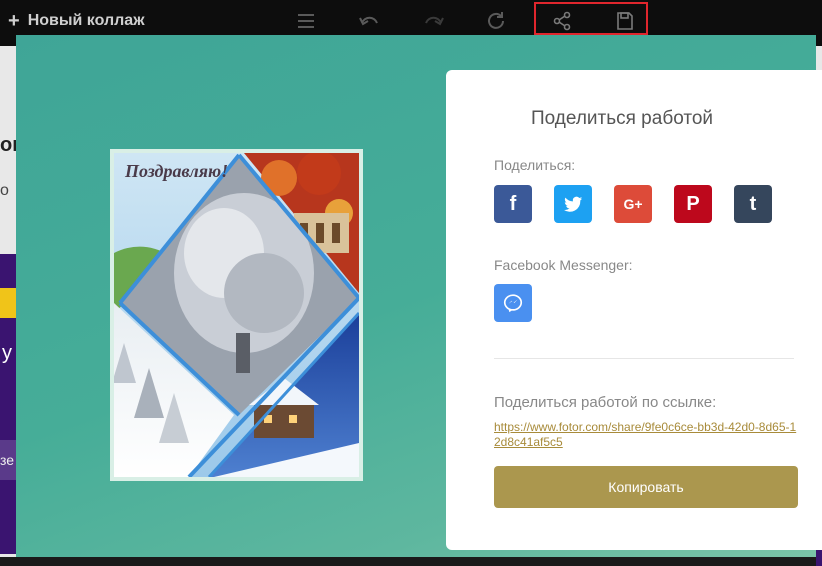 The height and width of the screenshot is (566, 822). What do you see at coordinates (563, 265) in the screenshot?
I see `messenger-label: Facebook Messenger:` at bounding box center [563, 265].